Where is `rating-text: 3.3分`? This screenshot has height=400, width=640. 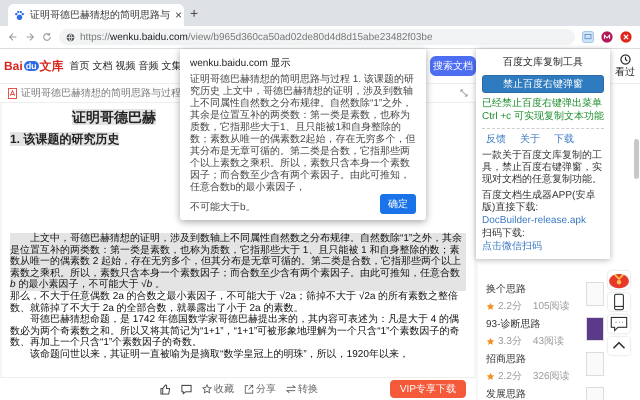 rating-text: 3.3分 is located at coordinates (510, 341).